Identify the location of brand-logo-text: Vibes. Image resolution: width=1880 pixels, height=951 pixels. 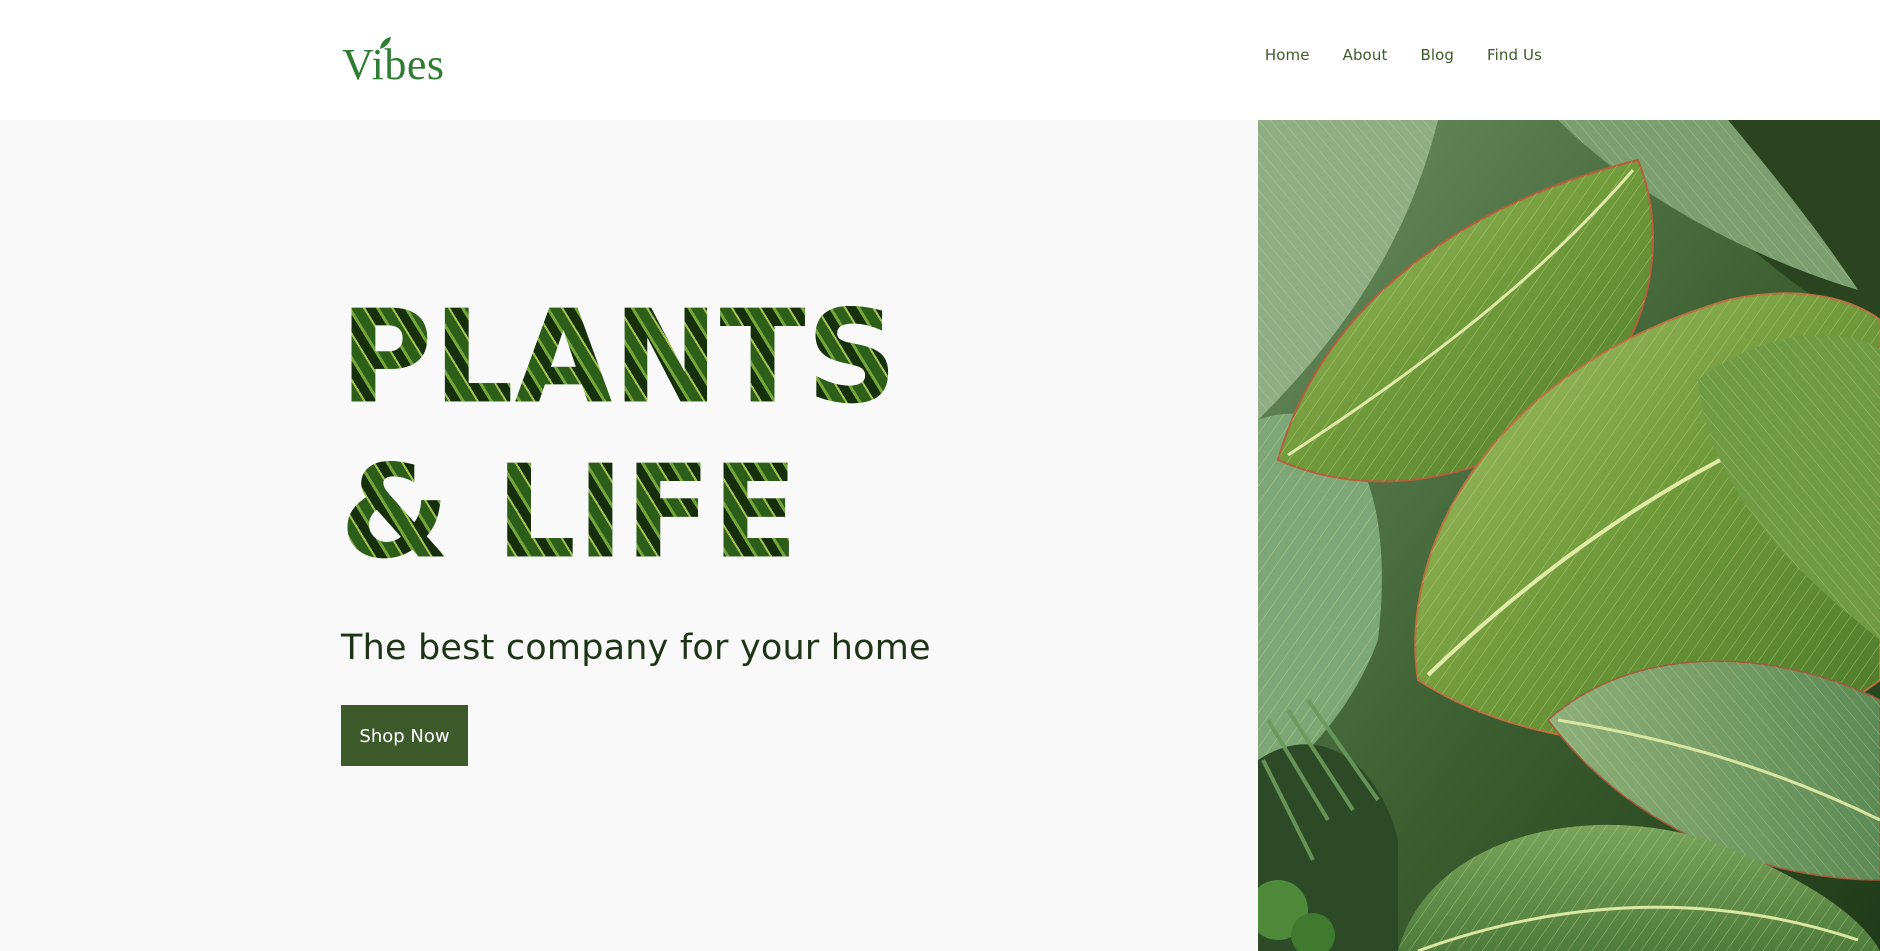
(393, 64).